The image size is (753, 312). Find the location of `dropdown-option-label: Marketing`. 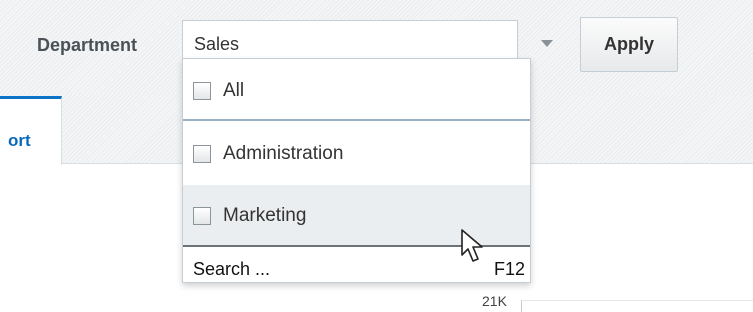

dropdown-option-label: Marketing is located at coordinates (265, 215).